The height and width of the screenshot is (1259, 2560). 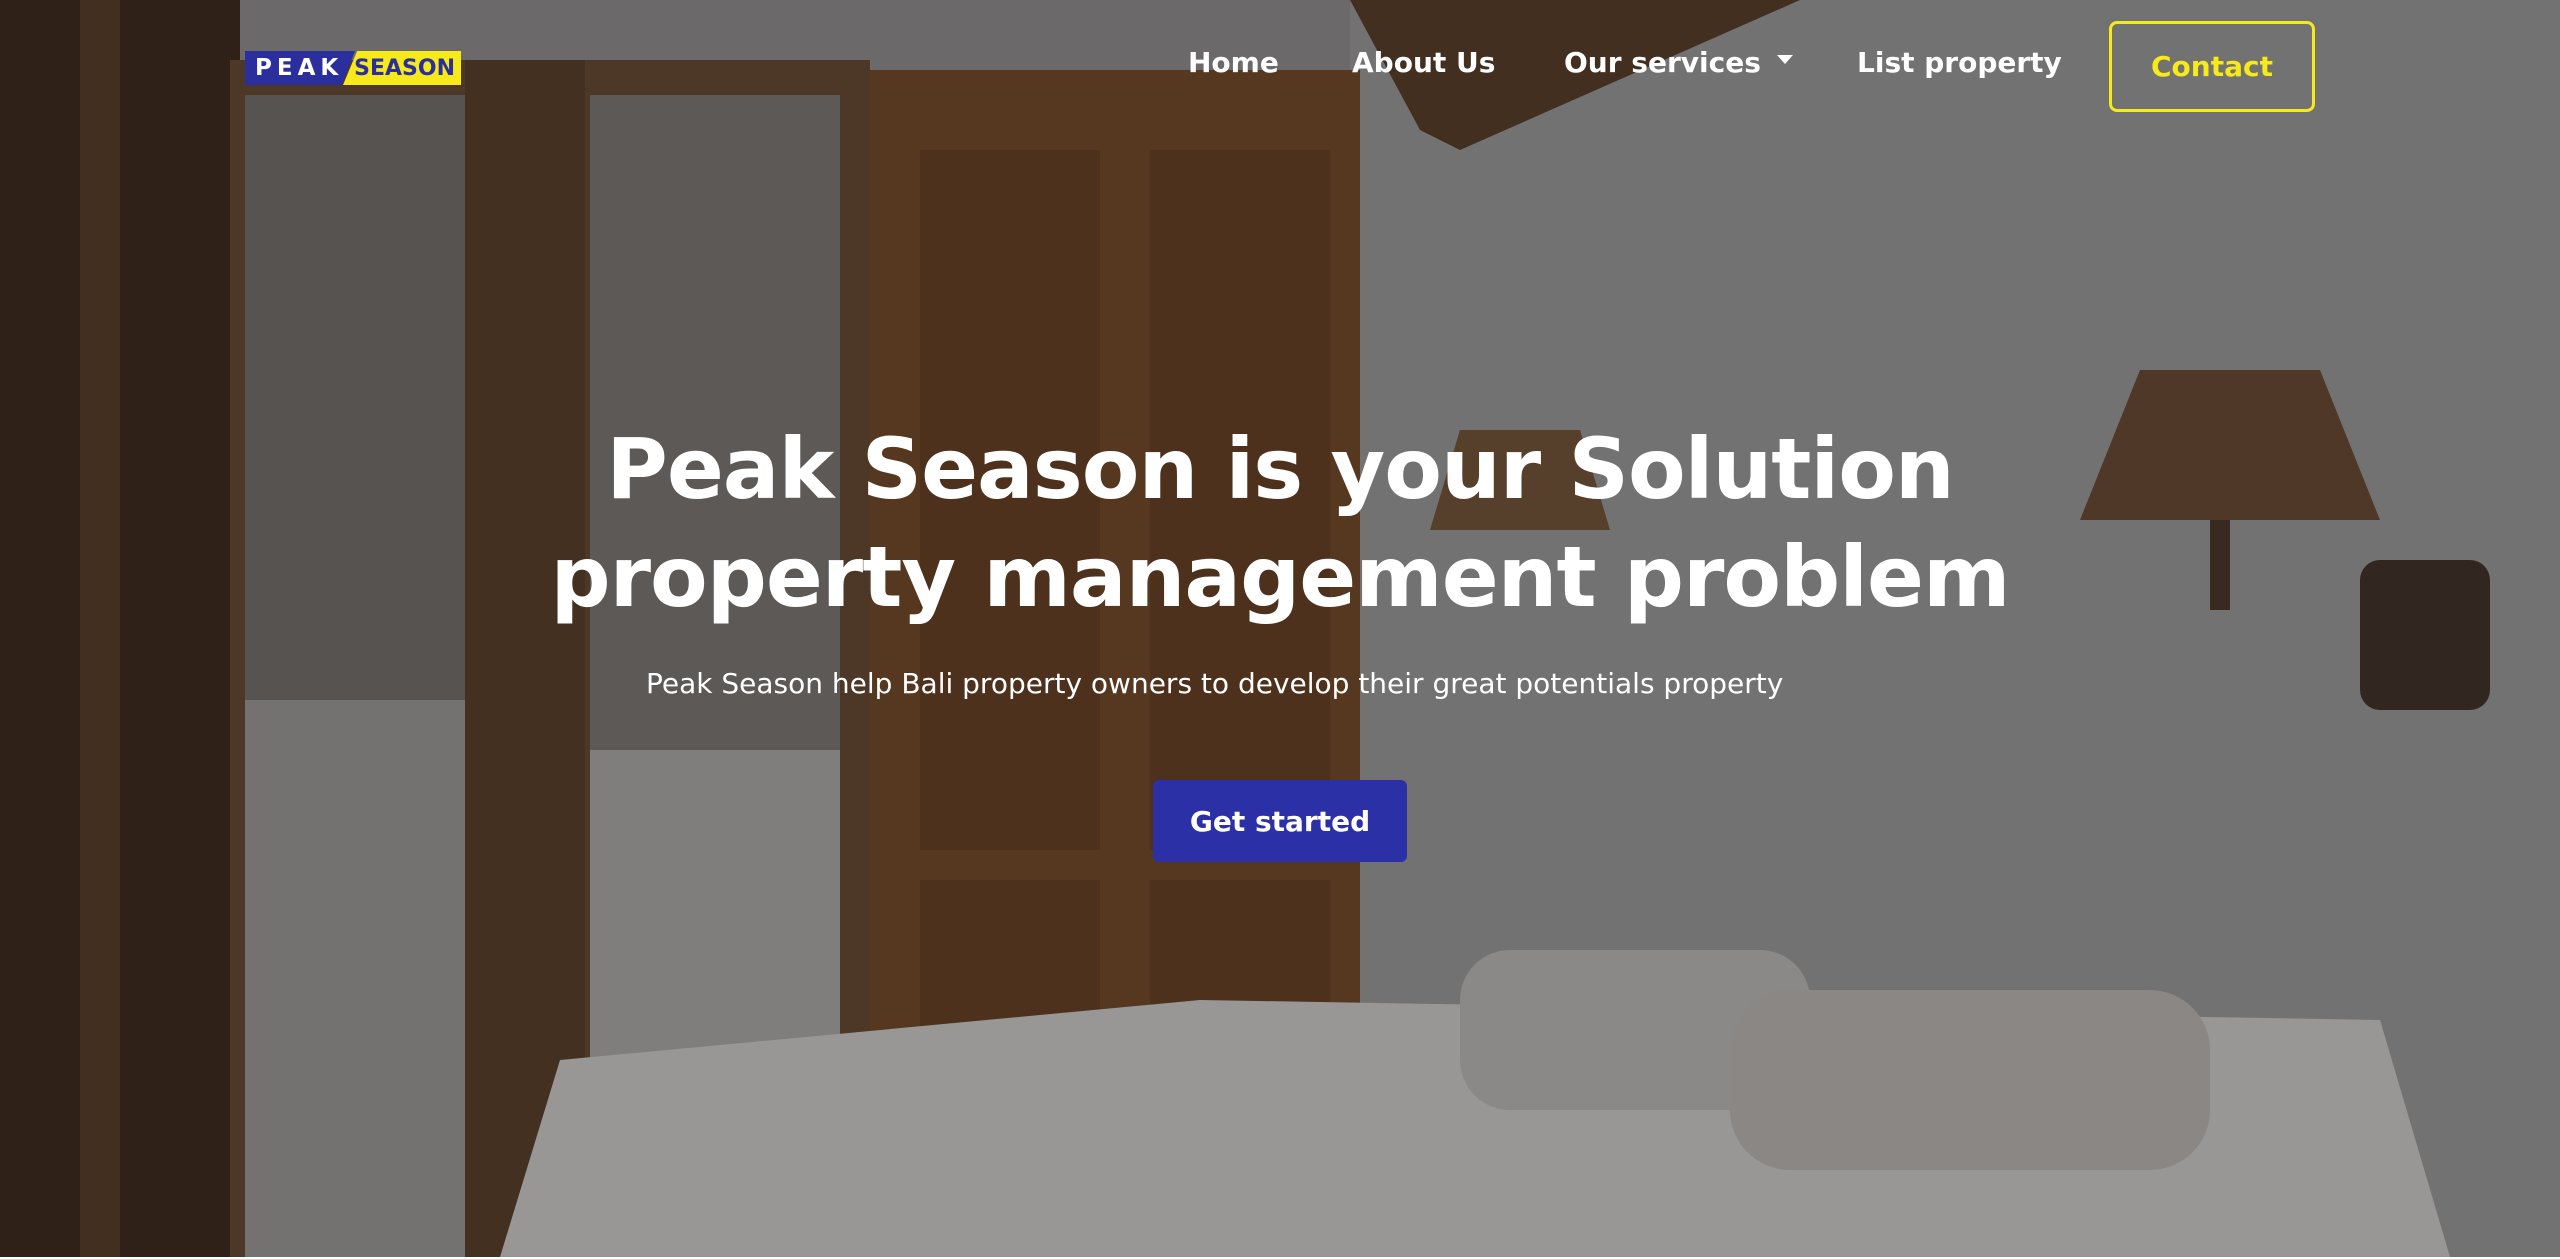 What do you see at coordinates (1662, 62) in the screenshot?
I see `nav-services-label: Our services` at bounding box center [1662, 62].